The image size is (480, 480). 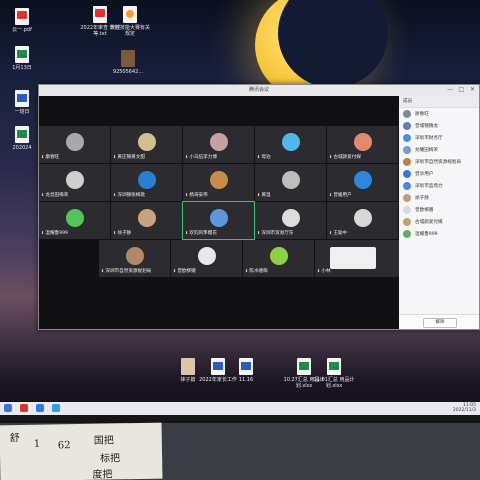 I want to click on member-row: 深圳市财务厅, so click(x=439, y=138).